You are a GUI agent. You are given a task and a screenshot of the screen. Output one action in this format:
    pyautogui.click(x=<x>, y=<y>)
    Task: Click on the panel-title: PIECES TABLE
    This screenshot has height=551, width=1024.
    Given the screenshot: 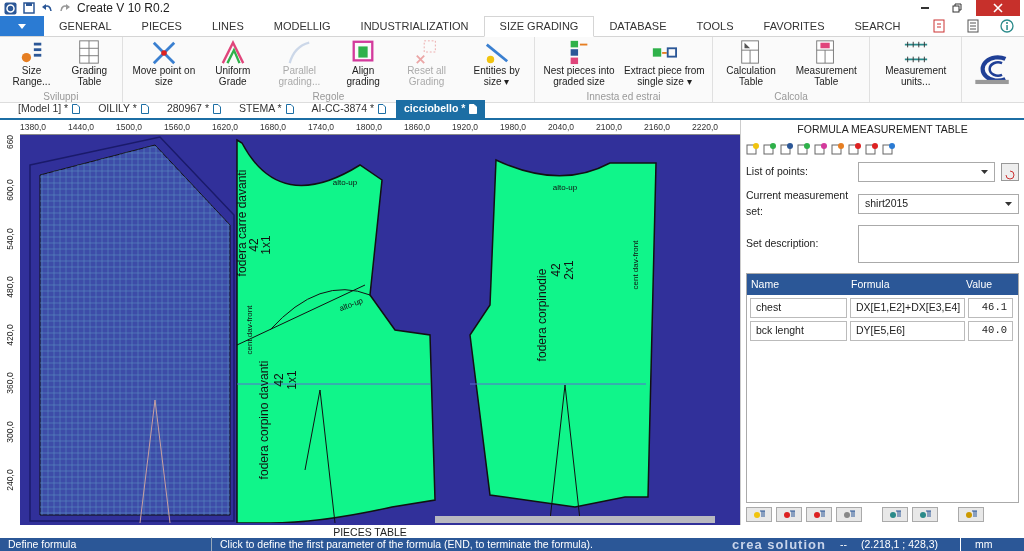 What is the action you would take?
    pyautogui.click(x=370, y=532)
    